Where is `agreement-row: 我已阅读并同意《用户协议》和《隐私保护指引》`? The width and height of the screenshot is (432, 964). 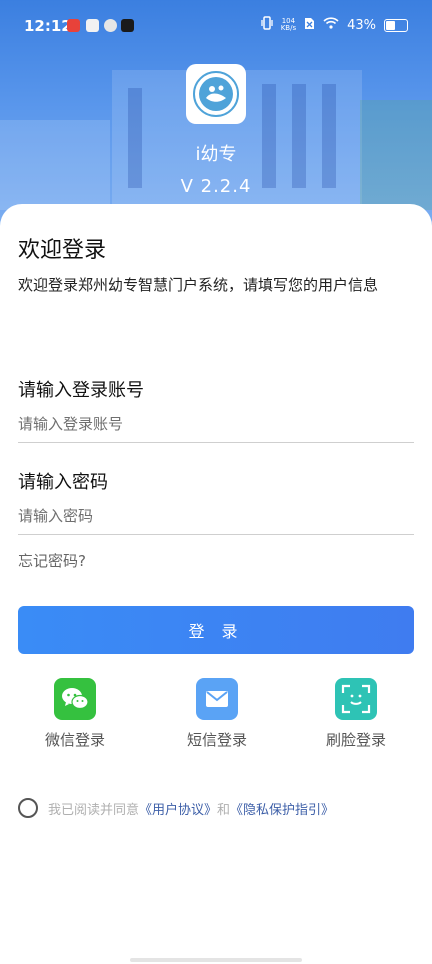
agreement-row: 我已阅读并同意《用户协议》和《隐私保护指引》 is located at coordinates (176, 808).